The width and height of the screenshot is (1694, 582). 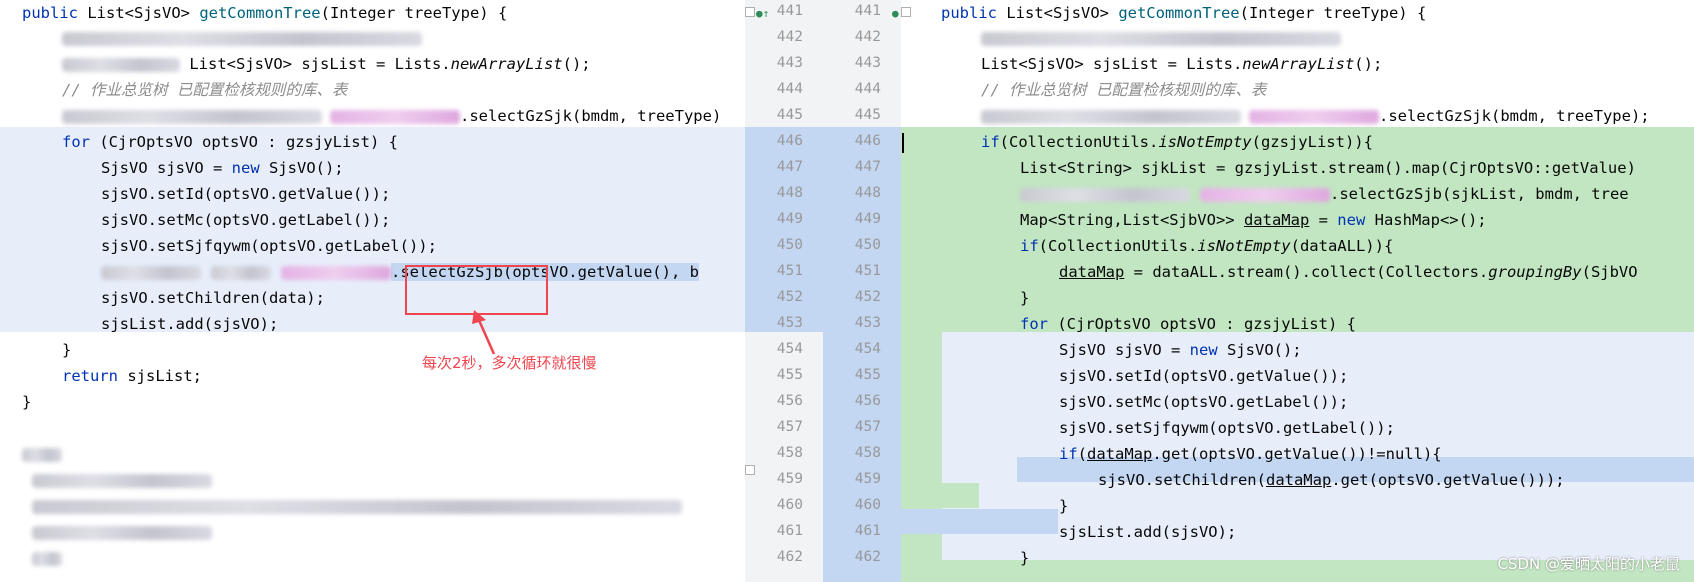 I want to click on code-line: return sjsList;, so click(x=132, y=376).